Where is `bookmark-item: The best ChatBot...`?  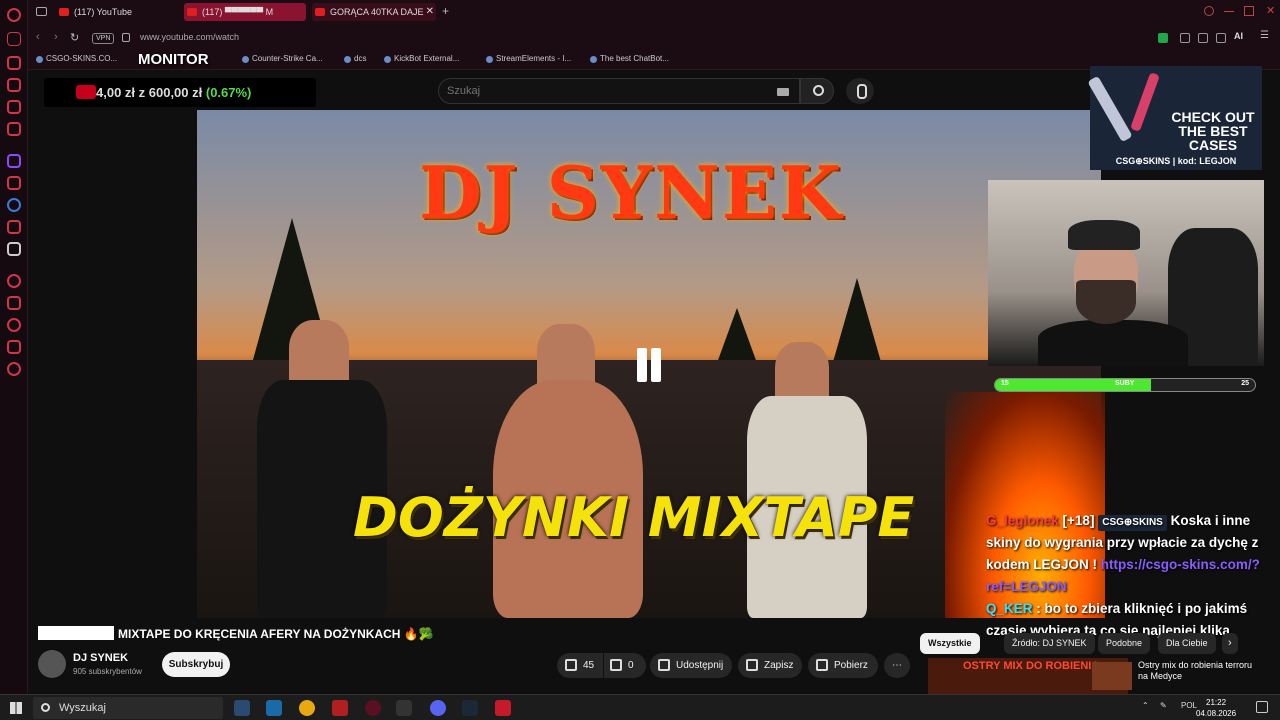
bookmark-item: The best ChatBot... is located at coordinates (629, 58).